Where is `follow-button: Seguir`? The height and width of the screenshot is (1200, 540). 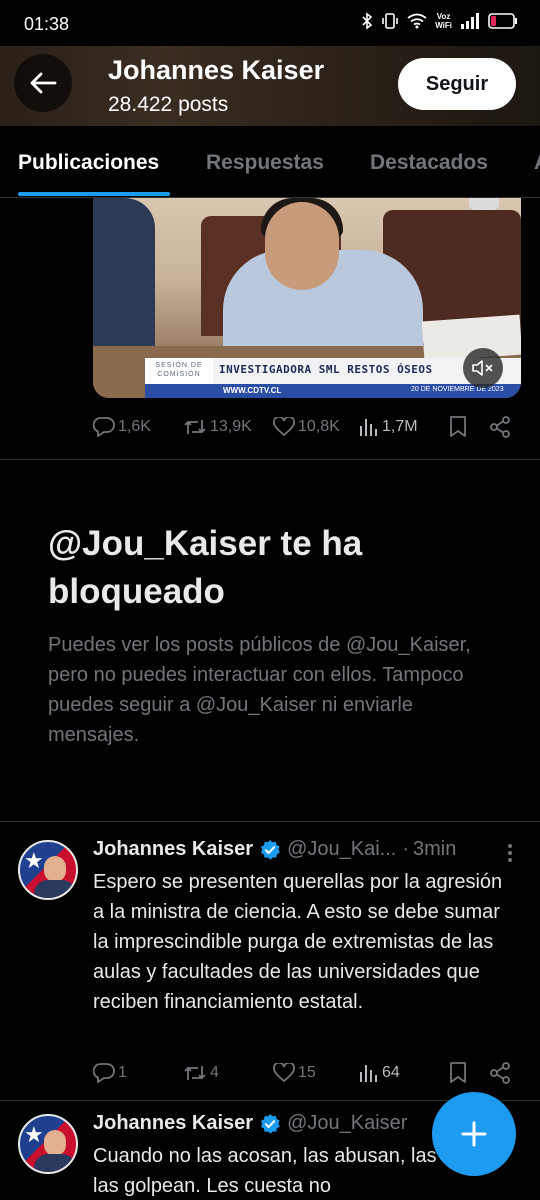 follow-button: Seguir is located at coordinates (457, 84).